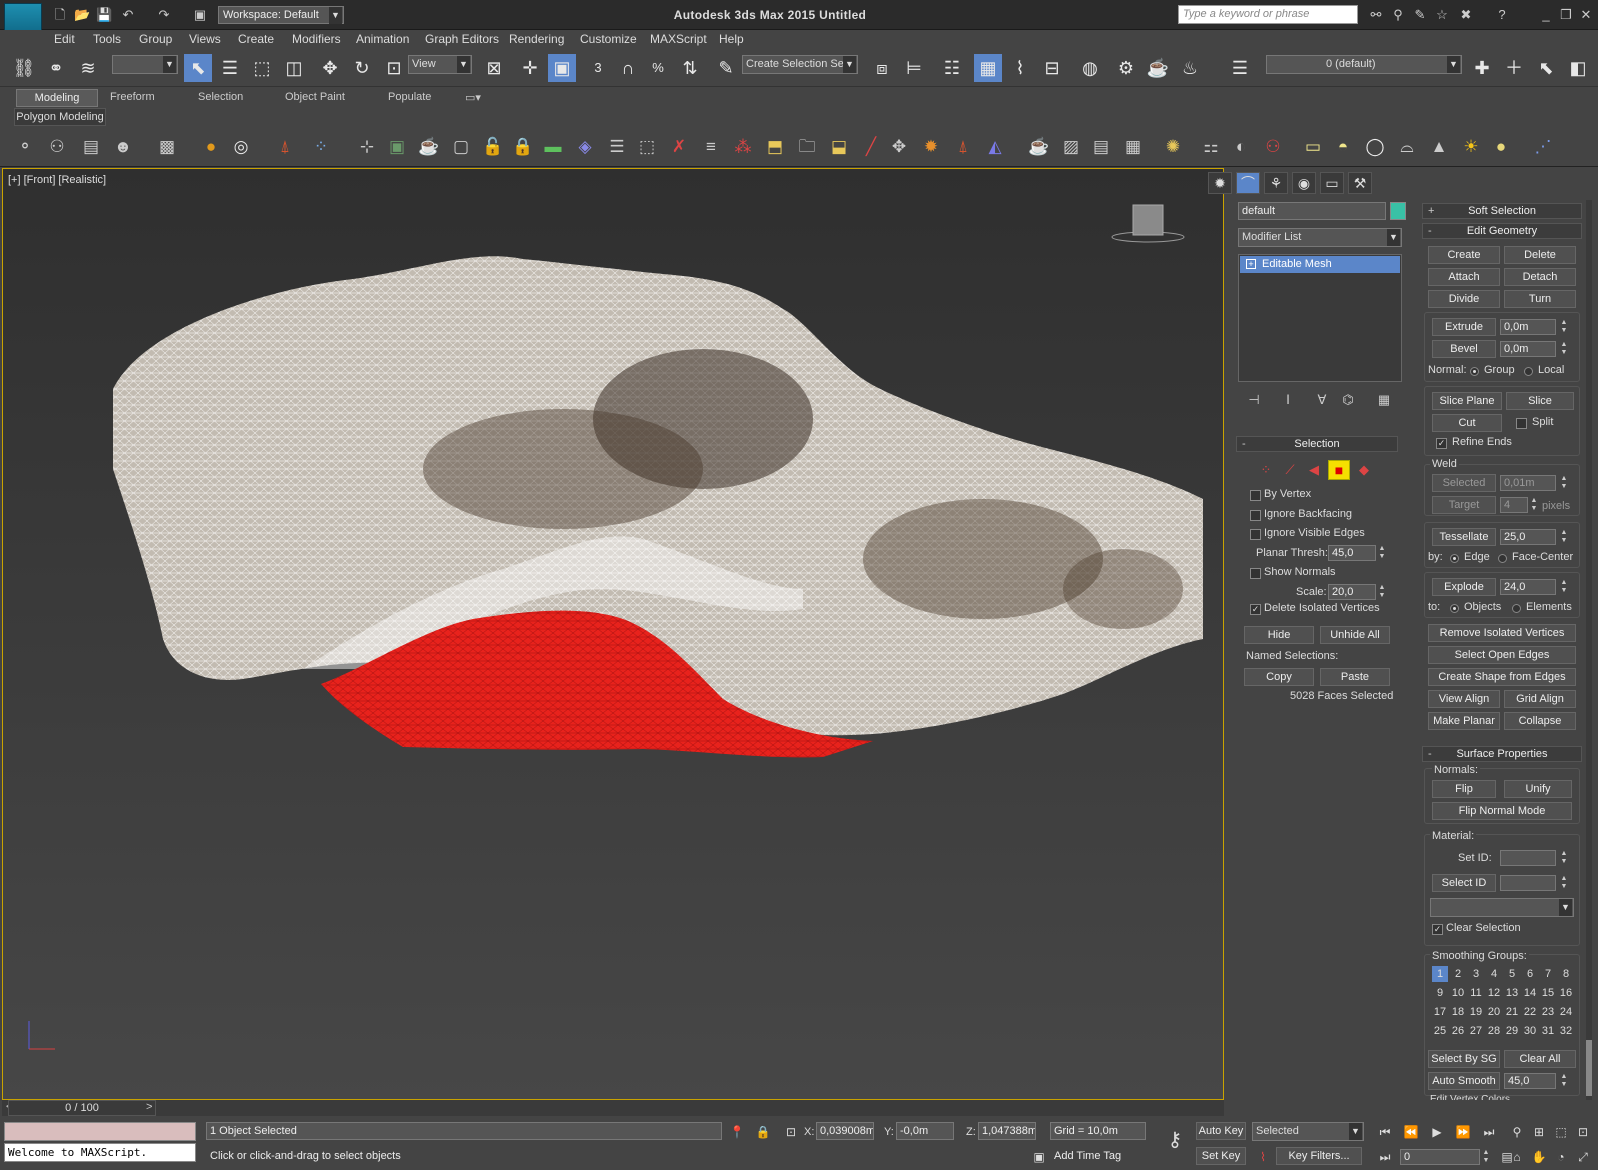 This screenshot has height=1170, width=1598. I want to click on smoothing-group-button: 24, so click(1566, 1012).